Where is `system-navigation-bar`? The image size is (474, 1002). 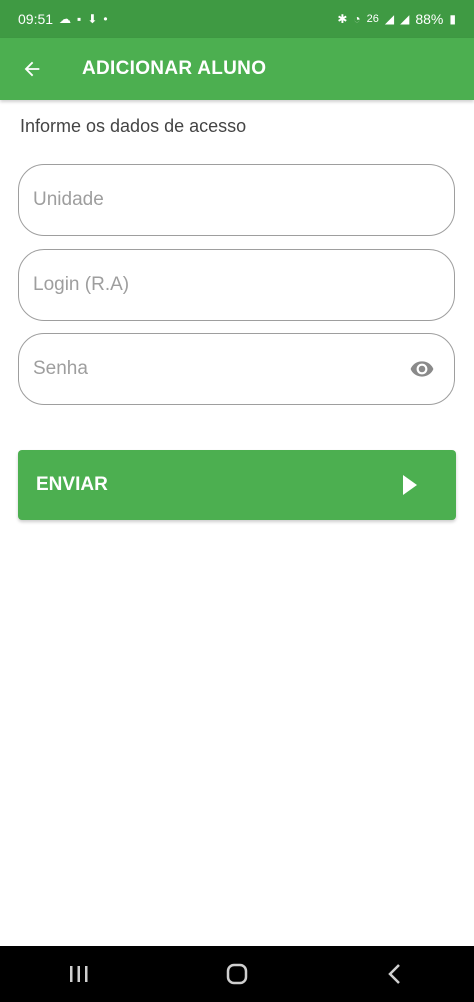
system-navigation-bar is located at coordinates (237, 974).